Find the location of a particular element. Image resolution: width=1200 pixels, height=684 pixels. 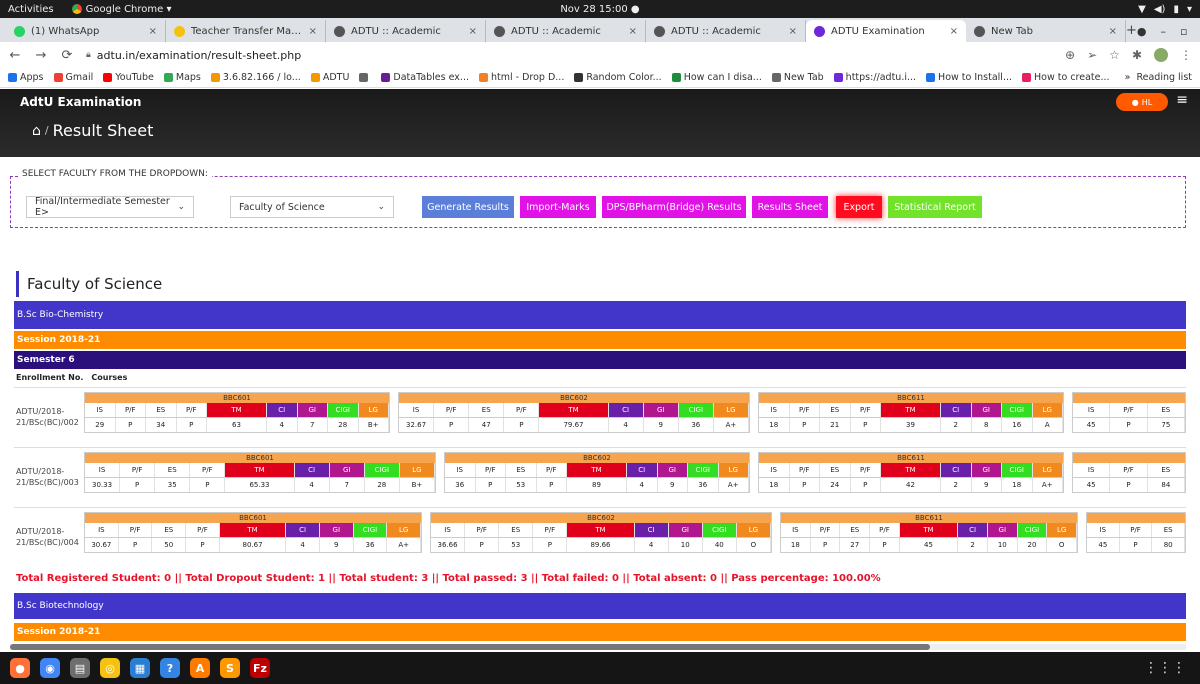

new-tab-button: + is located at coordinates (1131, 31).